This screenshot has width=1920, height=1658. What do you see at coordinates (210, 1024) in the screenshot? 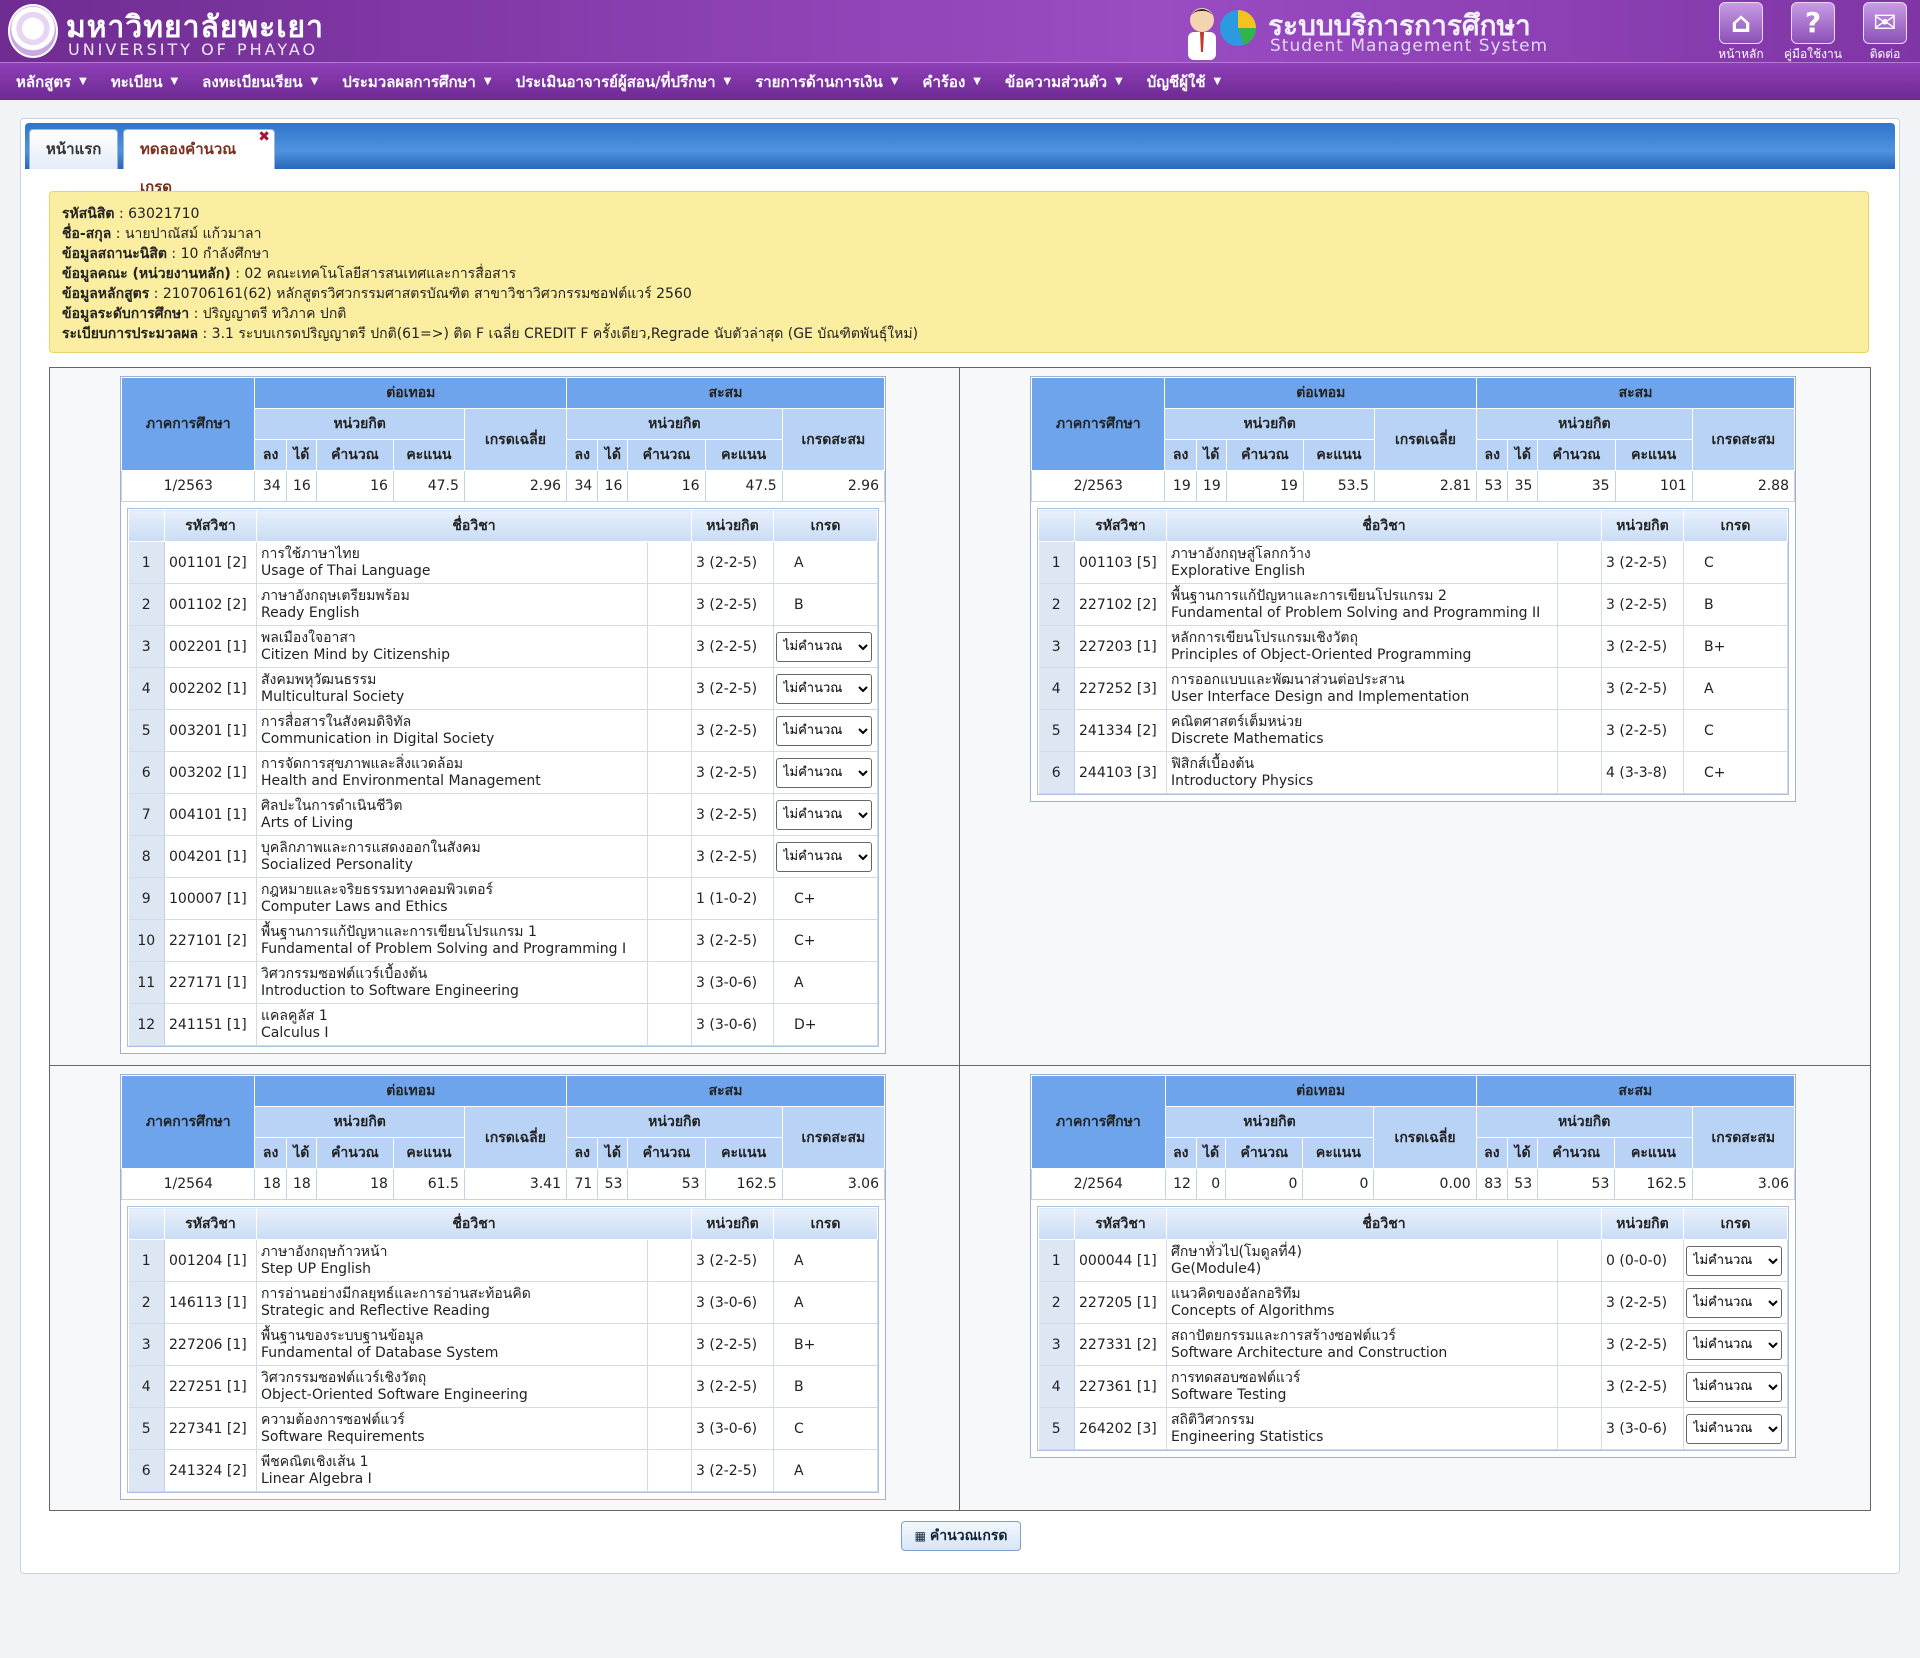
I see `course-code: 241151 [1]` at bounding box center [210, 1024].